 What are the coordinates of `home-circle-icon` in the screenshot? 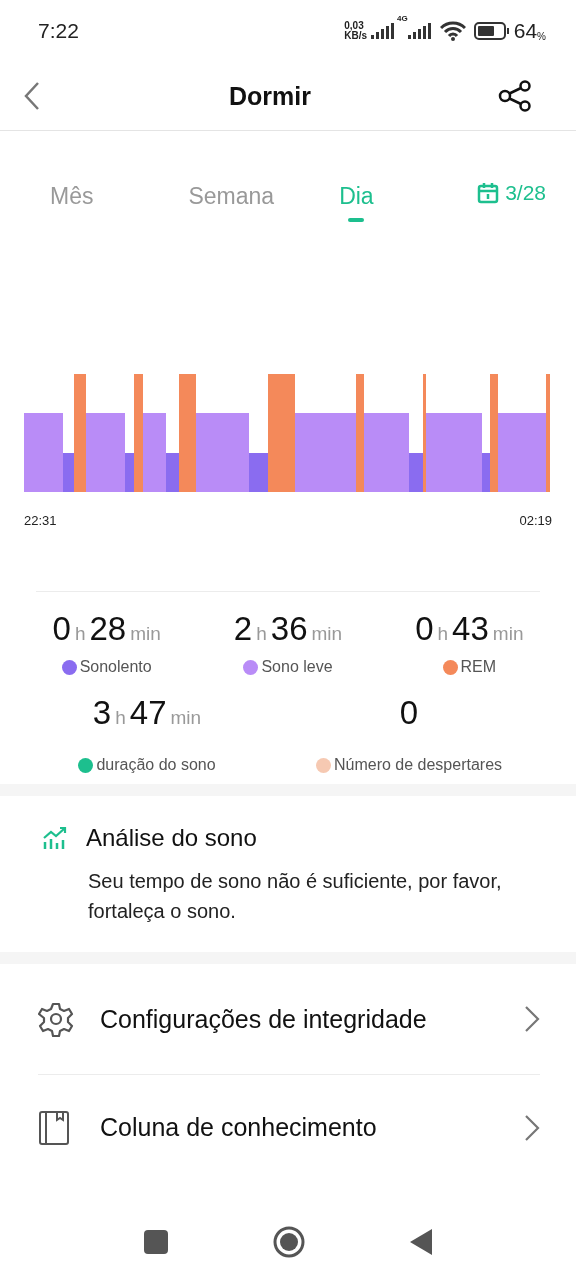 It's located at (289, 1242).